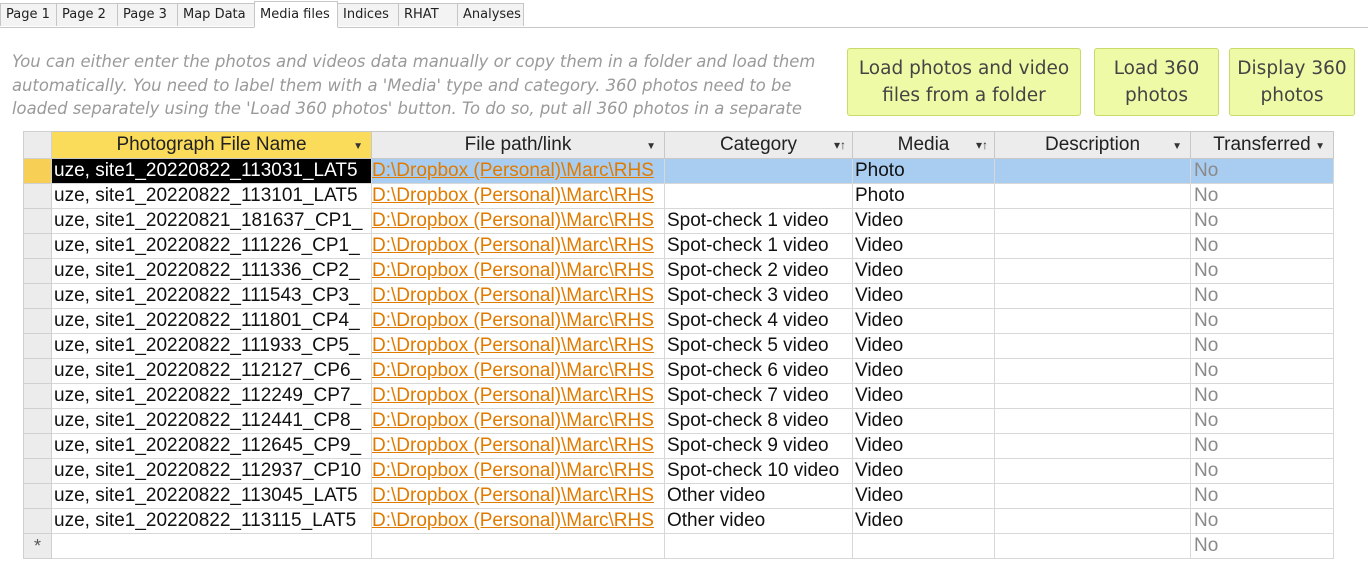  What do you see at coordinates (490, 14) in the screenshot?
I see `tab-analyses: Analyses` at bounding box center [490, 14].